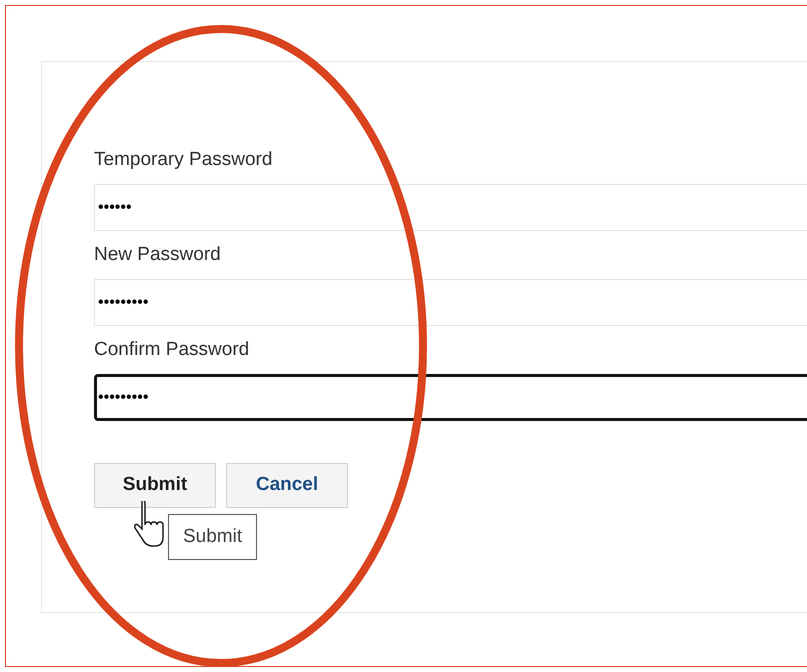  What do you see at coordinates (158, 255) in the screenshot?
I see `field-label: New Password` at bounding box center [158, 255].